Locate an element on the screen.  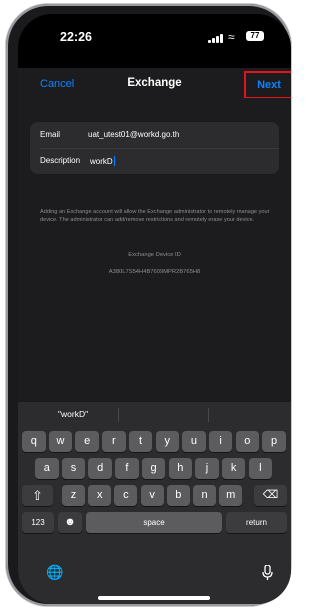
description-field: workD is located at coordinates (102, 161).